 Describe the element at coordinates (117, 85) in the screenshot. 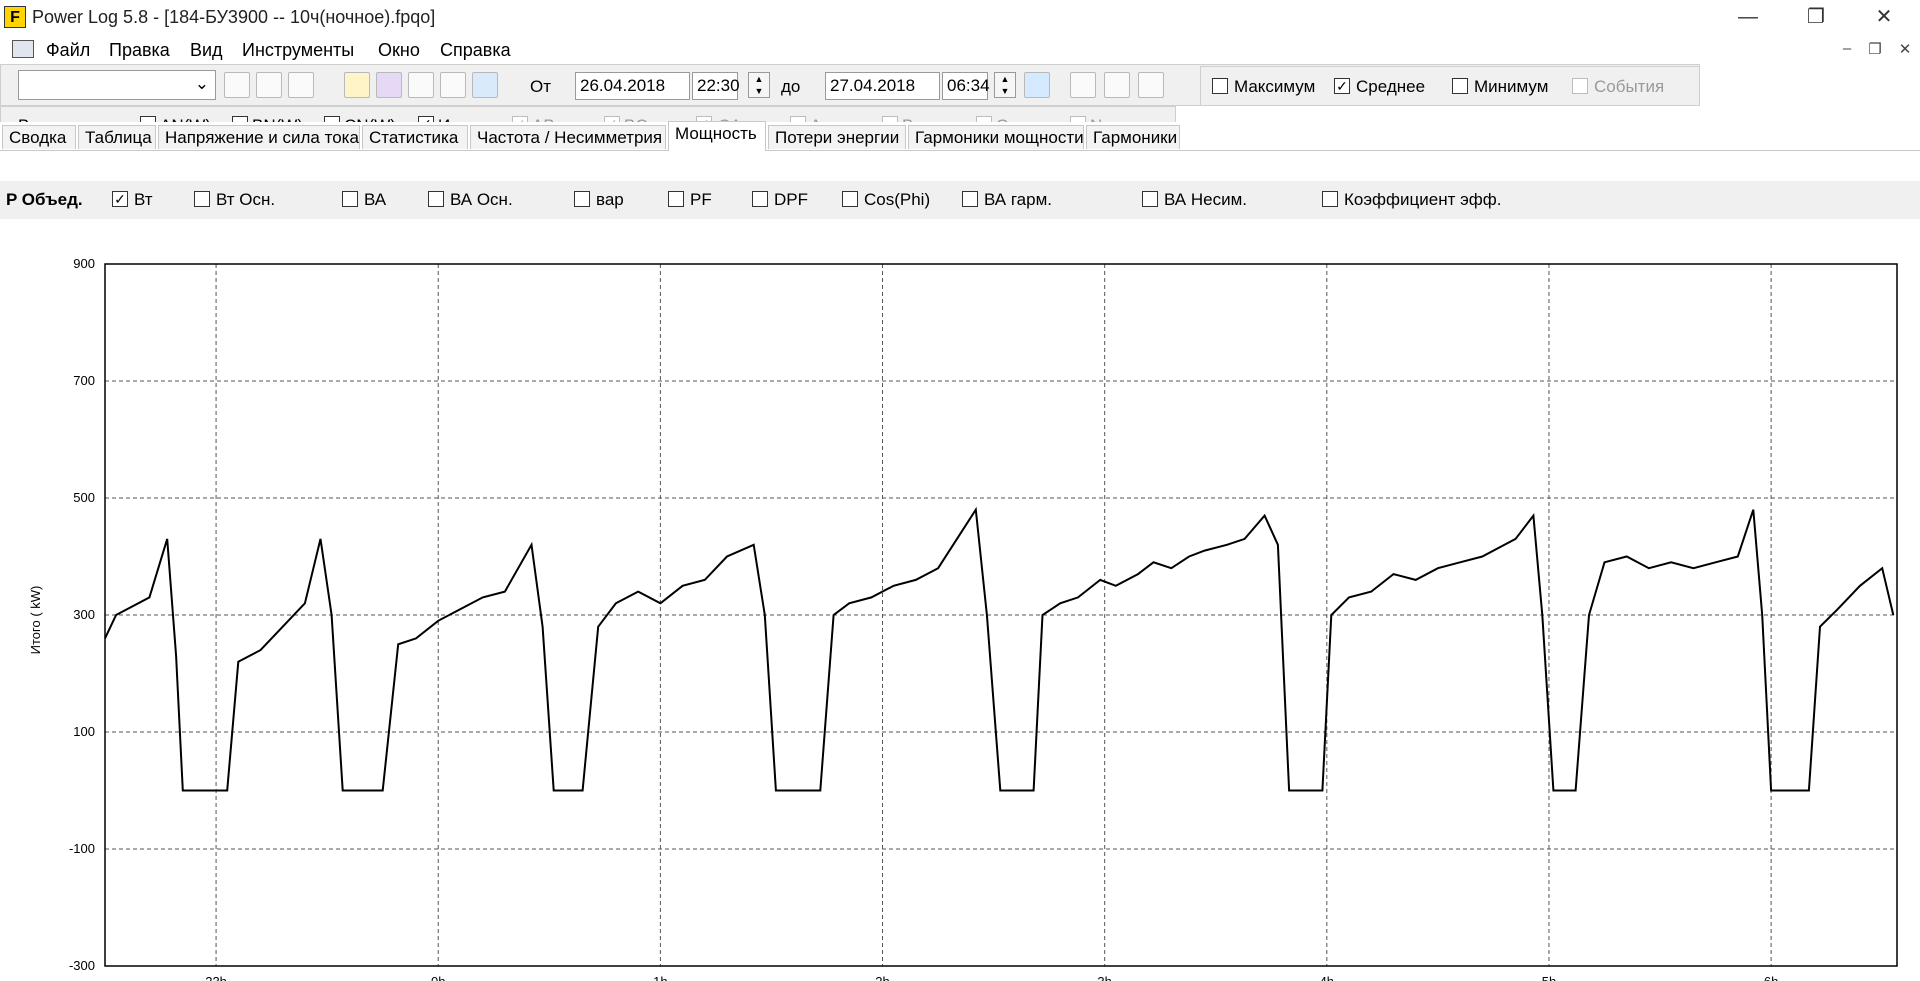

I see `device-select: ⌄` at that location.